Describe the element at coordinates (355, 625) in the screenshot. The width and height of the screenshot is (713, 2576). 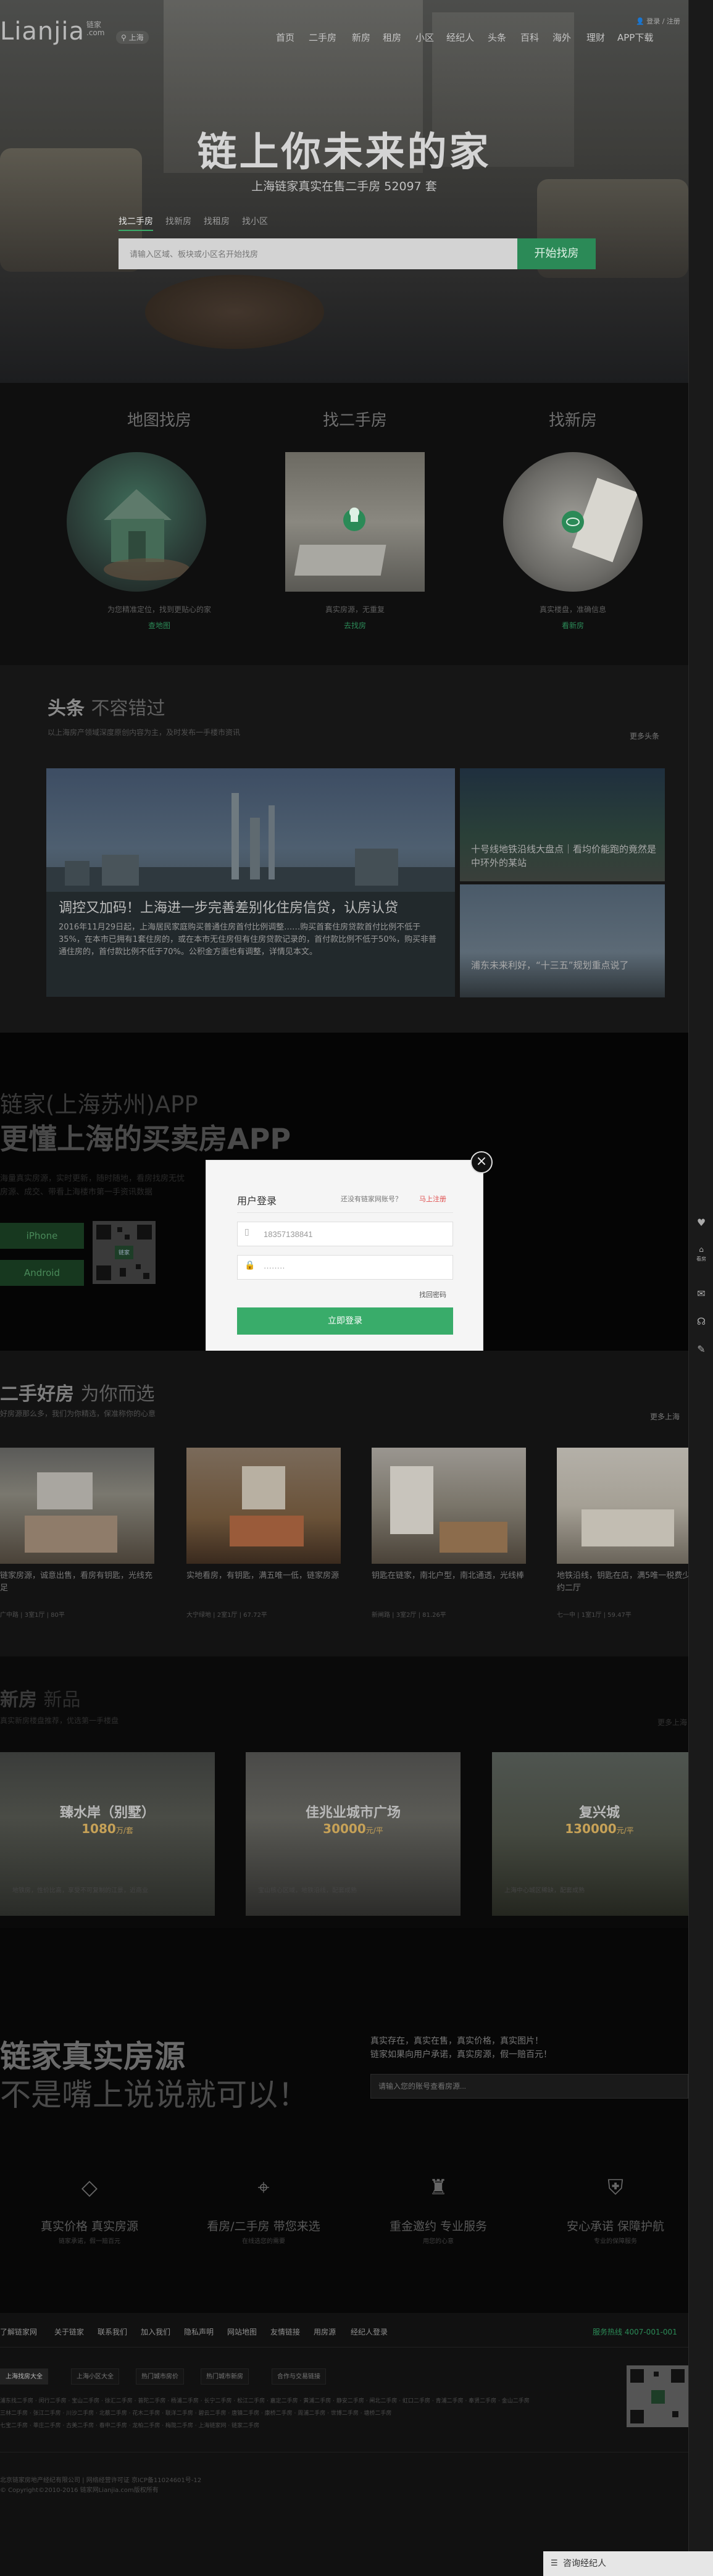
I see `service-second-hand-link: 去找房` at that location.